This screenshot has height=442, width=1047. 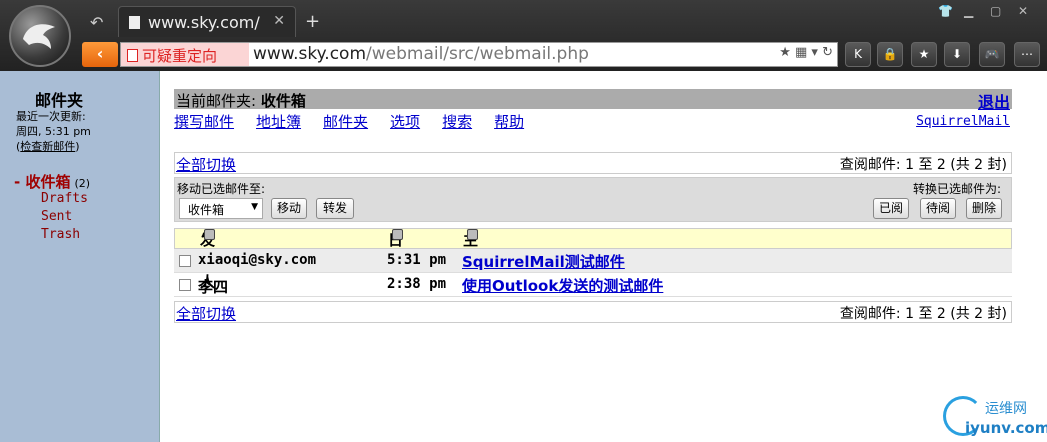 What do you see at coordinates (801, 52) in the screenshot?
I see `qr-code-icon: ▦` at bounding box center [801, 52].